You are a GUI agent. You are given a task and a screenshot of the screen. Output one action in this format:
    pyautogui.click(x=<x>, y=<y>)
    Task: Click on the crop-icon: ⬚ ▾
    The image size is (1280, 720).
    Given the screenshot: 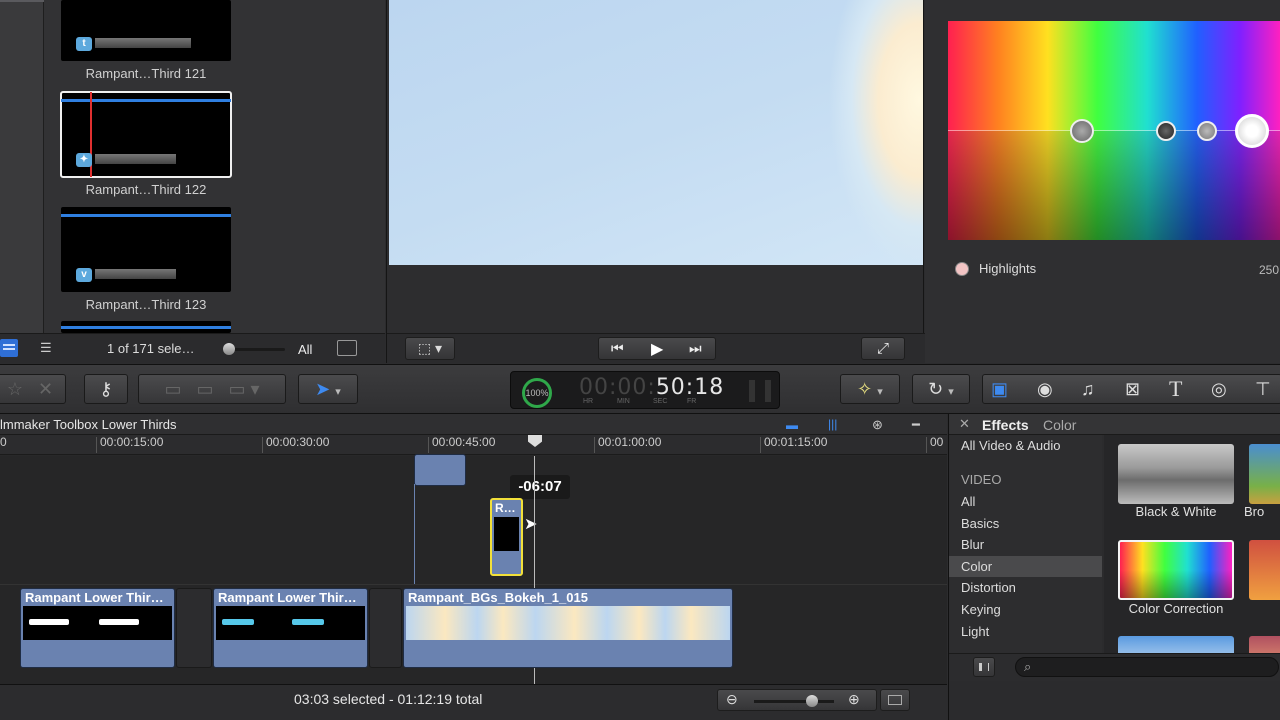 What is the action you would take?
    pyautogui.click(x=430, y=348)
    